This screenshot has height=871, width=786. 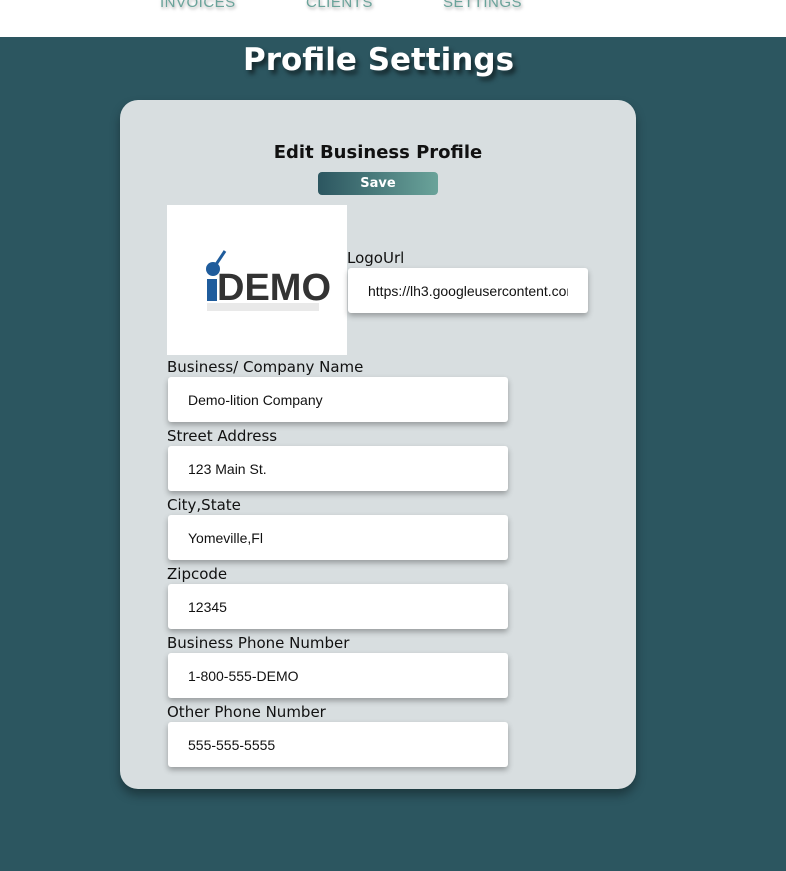 I want to click on other-phone-label: Other Phone Number, so click(x=246, y=712).